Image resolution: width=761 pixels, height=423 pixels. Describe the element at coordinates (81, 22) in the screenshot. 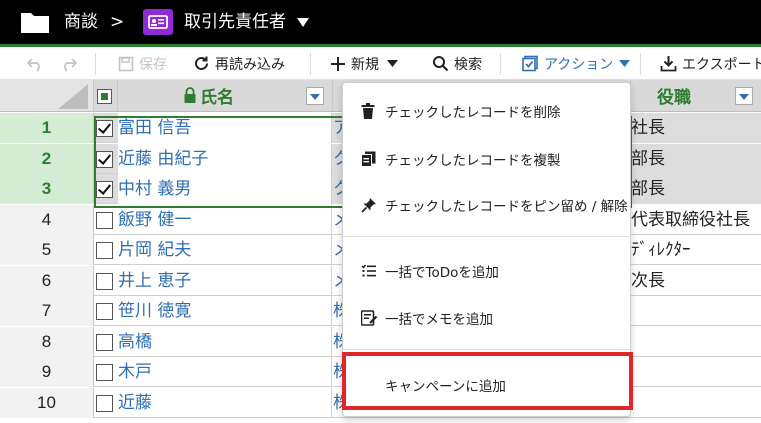

I see `breadcrumb-app: 商談` at that location.